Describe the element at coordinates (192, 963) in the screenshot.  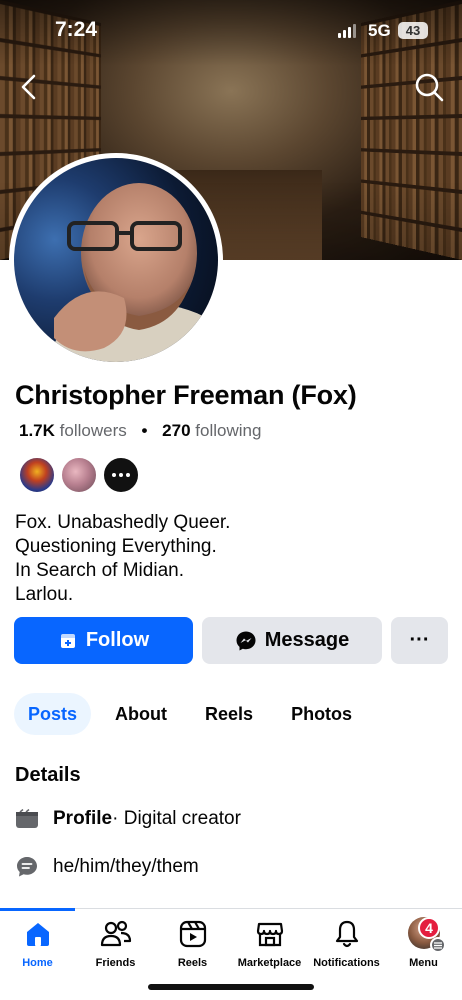
I see `nav-reels-label: Reels` at that location.